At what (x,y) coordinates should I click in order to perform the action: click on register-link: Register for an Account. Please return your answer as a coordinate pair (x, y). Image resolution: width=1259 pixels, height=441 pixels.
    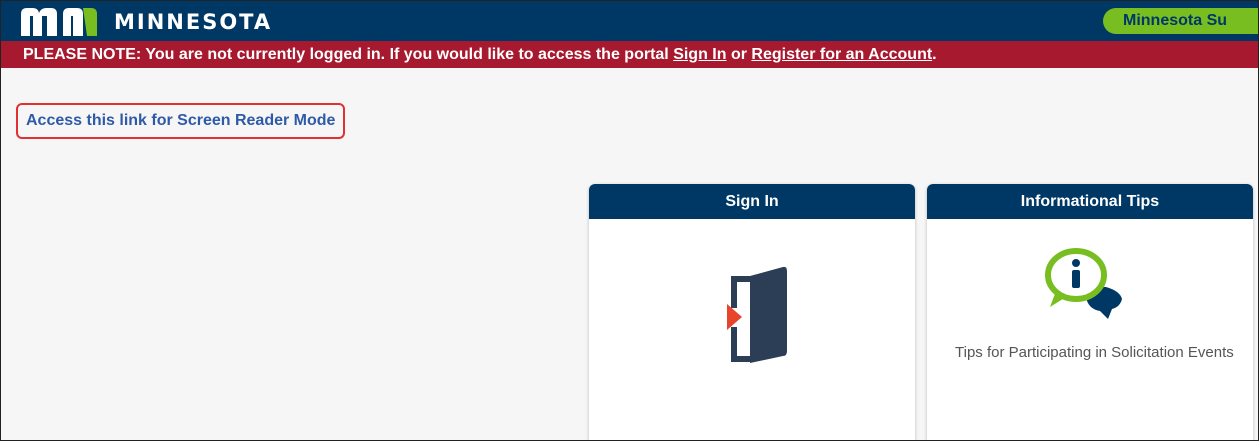
    Looking at the image, I should click on (841, 54).